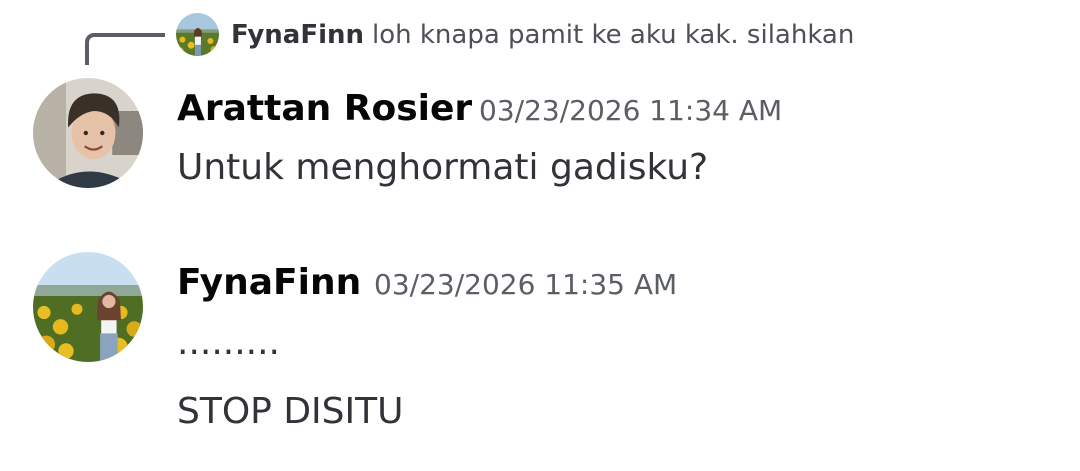 This screenshot has width=1080, height=471. What do you see at coordinates (631, 110) in the screenshot?
I see `message-timestamp: 03/23/2026 11:34 AM` at bounding box center [631, 110].